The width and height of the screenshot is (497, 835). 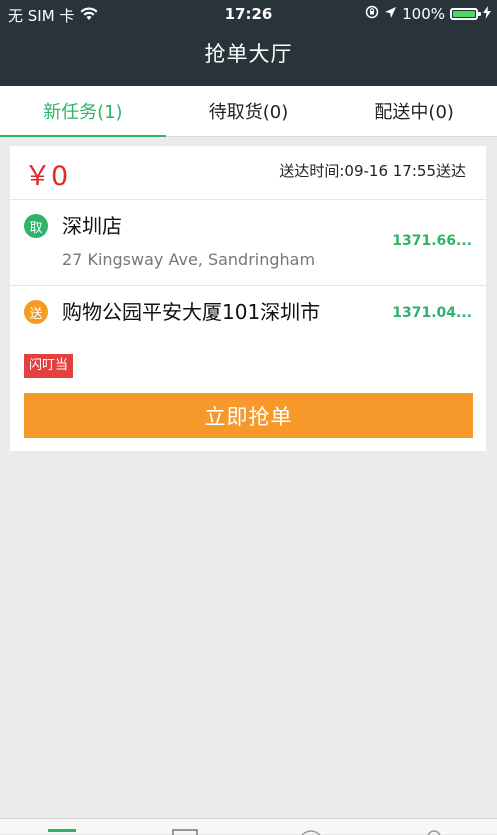 I want to click on tab-bar-orders-icon, so click(x=185, y=832).